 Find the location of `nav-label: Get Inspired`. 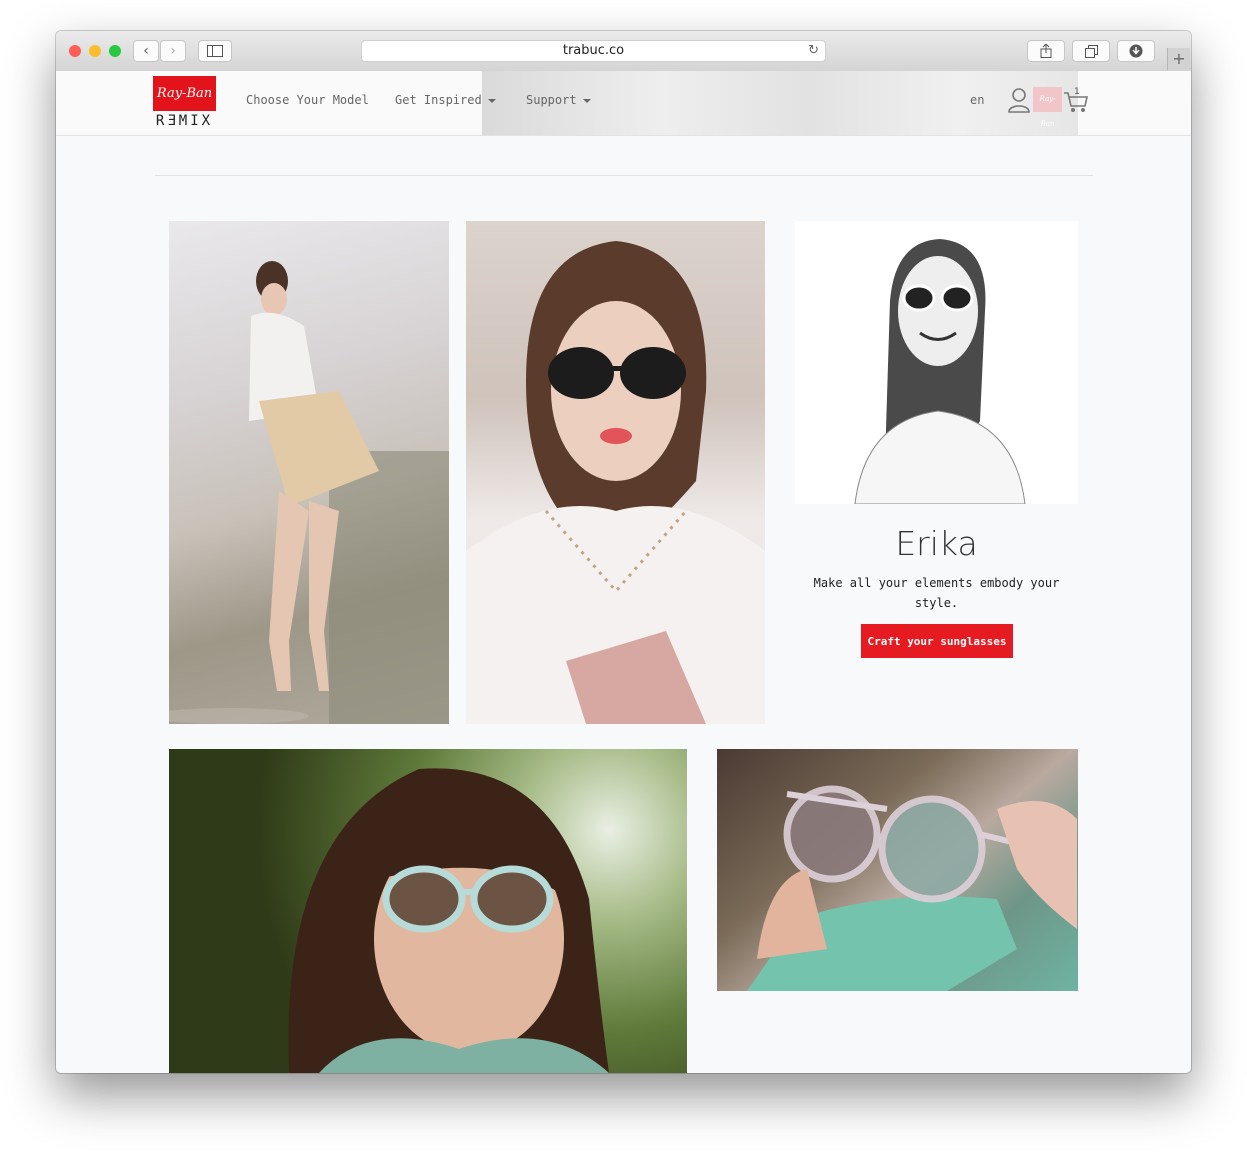

nav-label: Get Inspired is located at coordinates (438, 100).